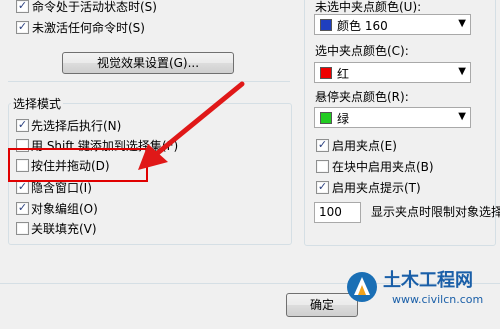 This screenshot has width=500, height=329. What do you see at coordinates (330, 212) in the screenshot?
I see `grip-limit-value: 100` at bounding box center [330, 212].